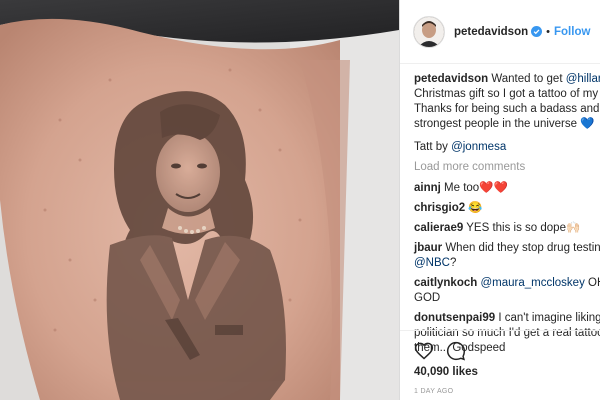  What do you see at coordinates (454, 318) in the screenshot?
I see `comment-username: donutsenpai99` at bounding box center [454, 318].